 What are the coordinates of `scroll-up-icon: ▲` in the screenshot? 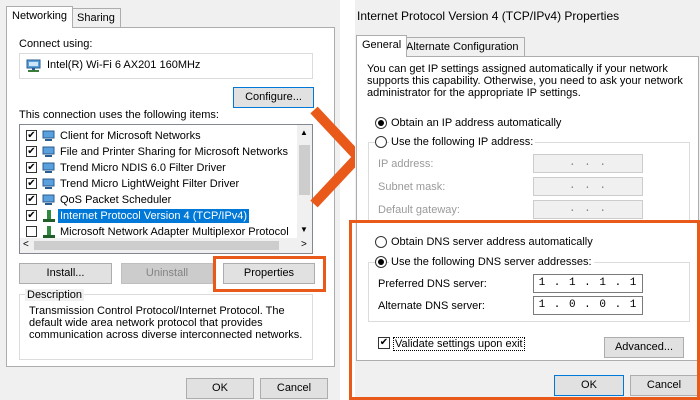 It's located at (304, 132).